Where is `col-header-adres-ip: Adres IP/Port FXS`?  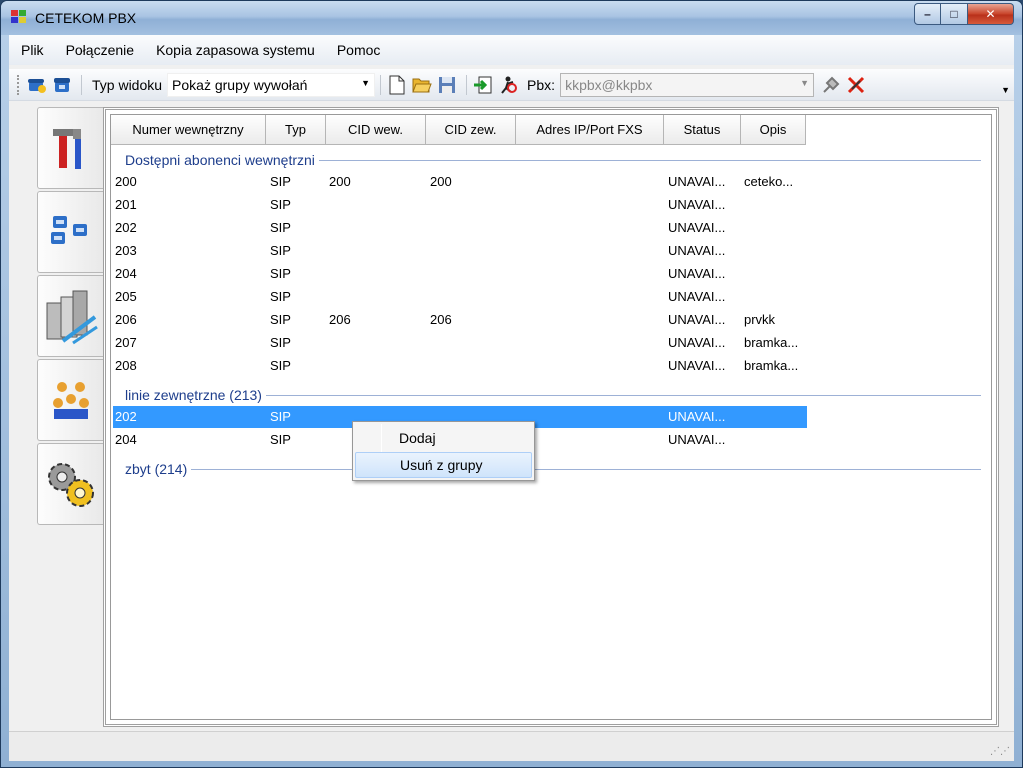 col-header-adres-ip: Adres IP/Port FXS is located at coordinates (590, 130).